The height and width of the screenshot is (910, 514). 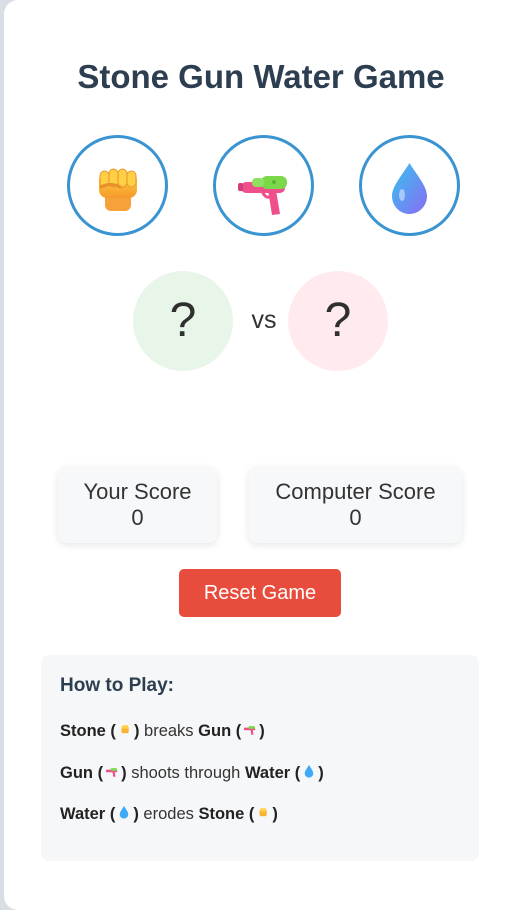 What do you see at coordinates (169, 814) in the screenshot?
I see `rule-item: Water () erodes Stone ()` at bounding box center [169, 814].